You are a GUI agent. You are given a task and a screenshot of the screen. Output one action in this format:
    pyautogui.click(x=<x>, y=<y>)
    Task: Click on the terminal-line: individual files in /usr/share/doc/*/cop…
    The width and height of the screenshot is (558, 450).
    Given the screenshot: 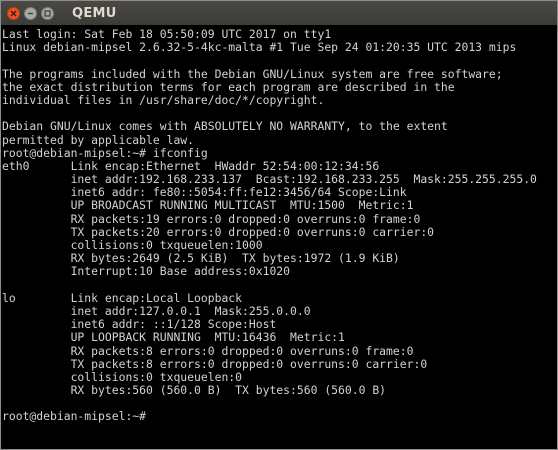 What is the action you would take?
    pyautogui.click(x=163, y=99)
    